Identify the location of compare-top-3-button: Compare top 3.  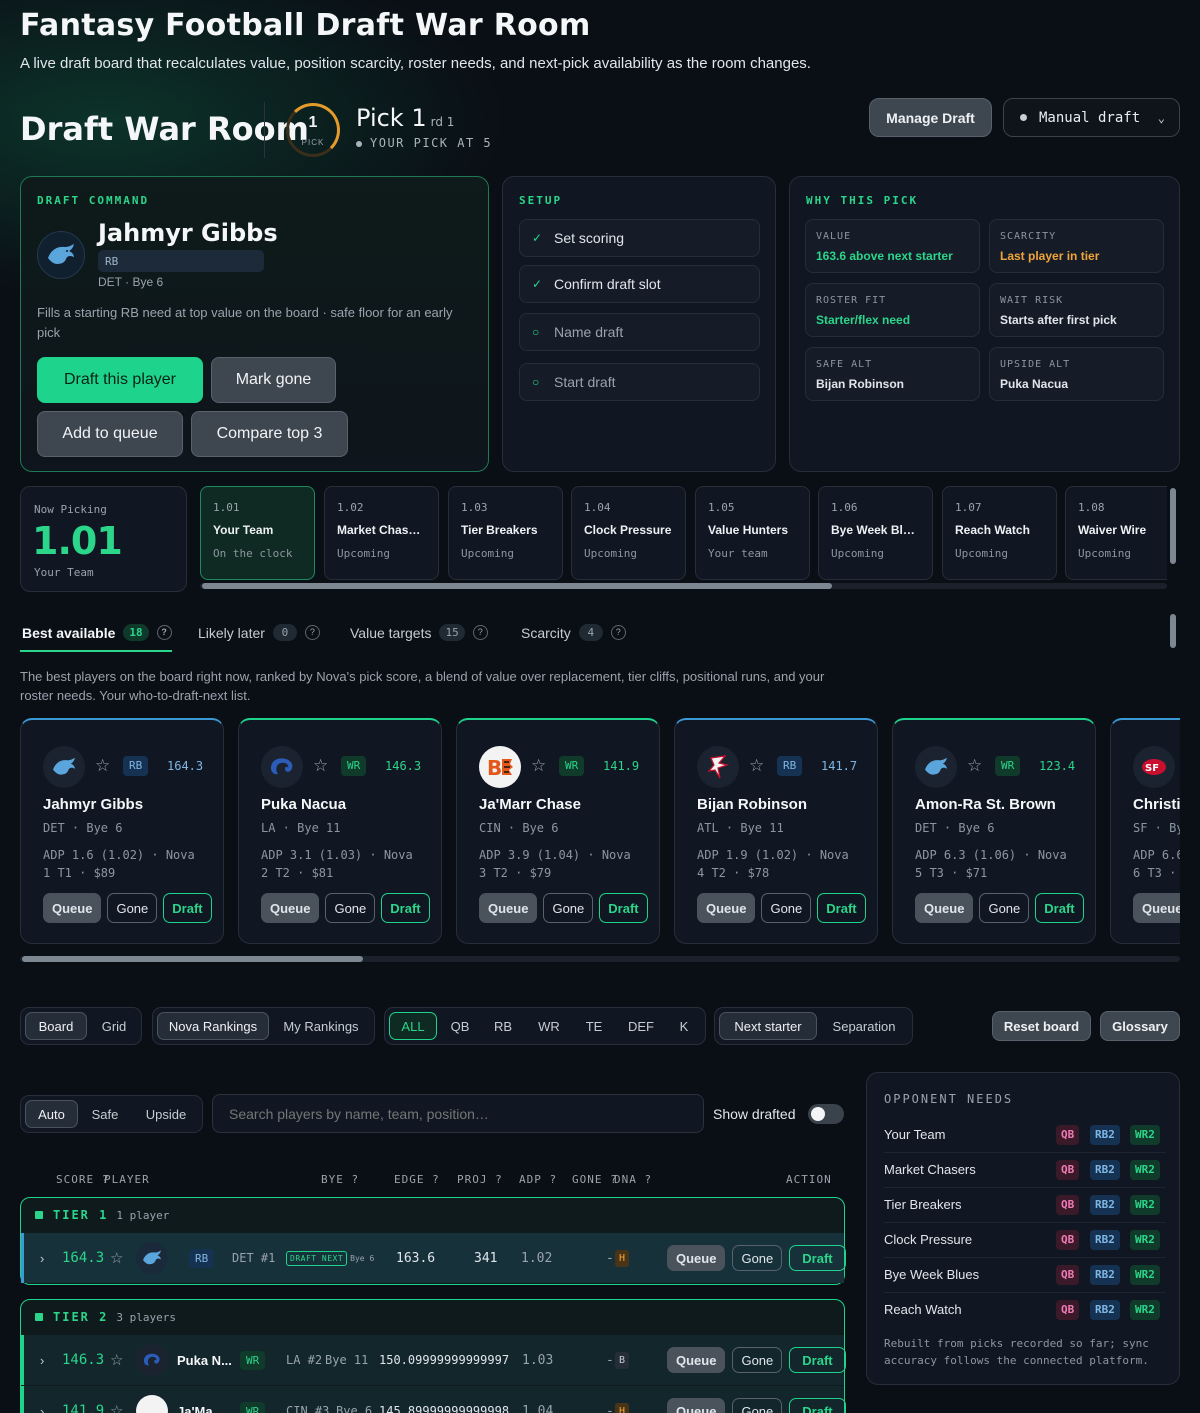
(269, 434).